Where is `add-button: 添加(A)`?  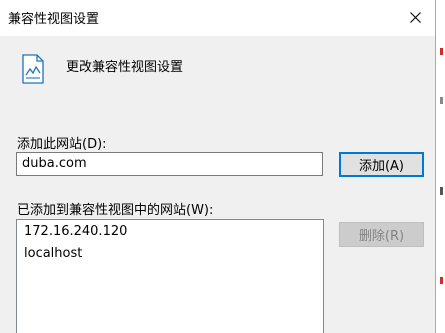 add-button: 添加(A) is located at coordinates (381, 164).